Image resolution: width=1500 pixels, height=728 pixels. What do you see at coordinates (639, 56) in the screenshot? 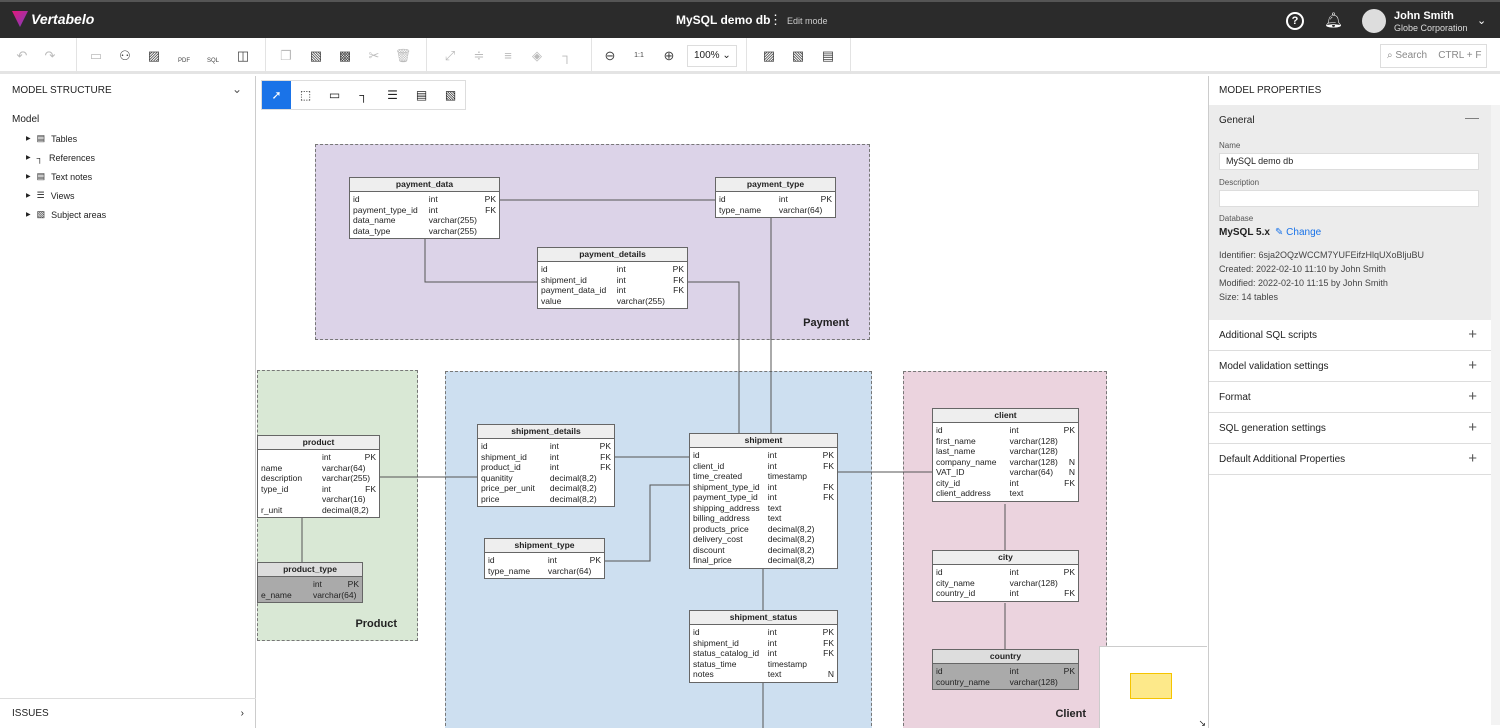
I see `zoom-reset-icon: 1:1` at bounding box center [639, 56].